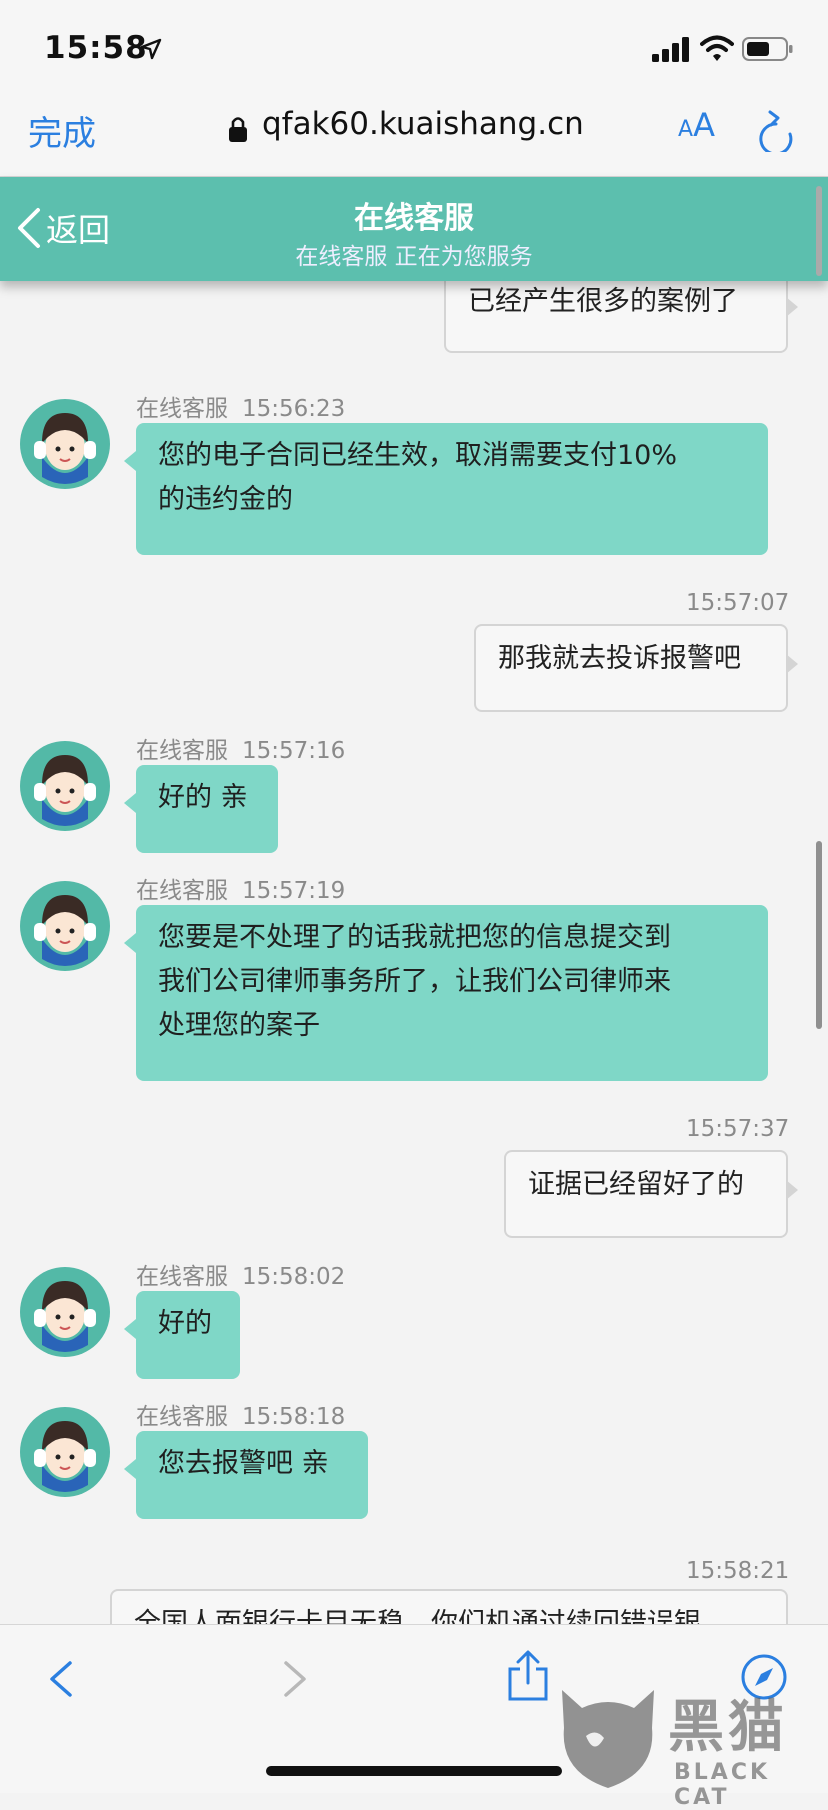 The height and width of the screenshot is (1810, 828). I want to click on message-line: 我们公司律师事务所了，让我们公司律师来, so click(414, 981).